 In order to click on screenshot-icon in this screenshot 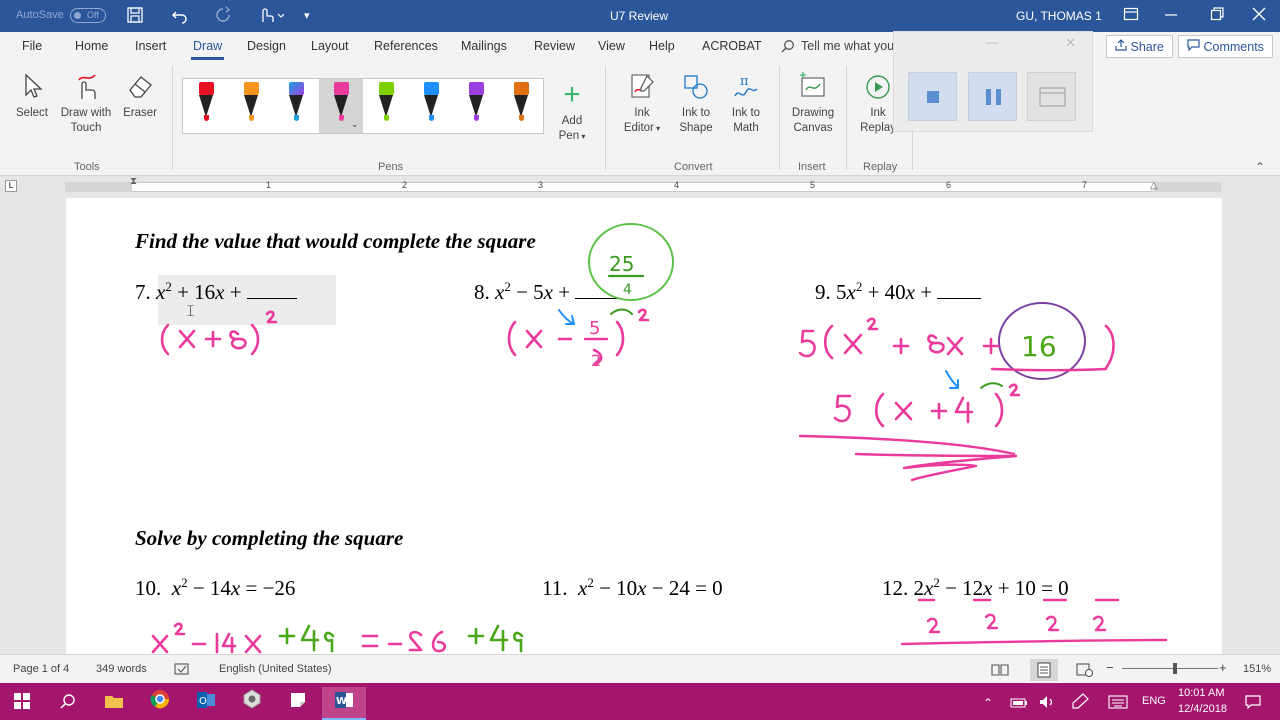, I will do `click(1052, 97)`.